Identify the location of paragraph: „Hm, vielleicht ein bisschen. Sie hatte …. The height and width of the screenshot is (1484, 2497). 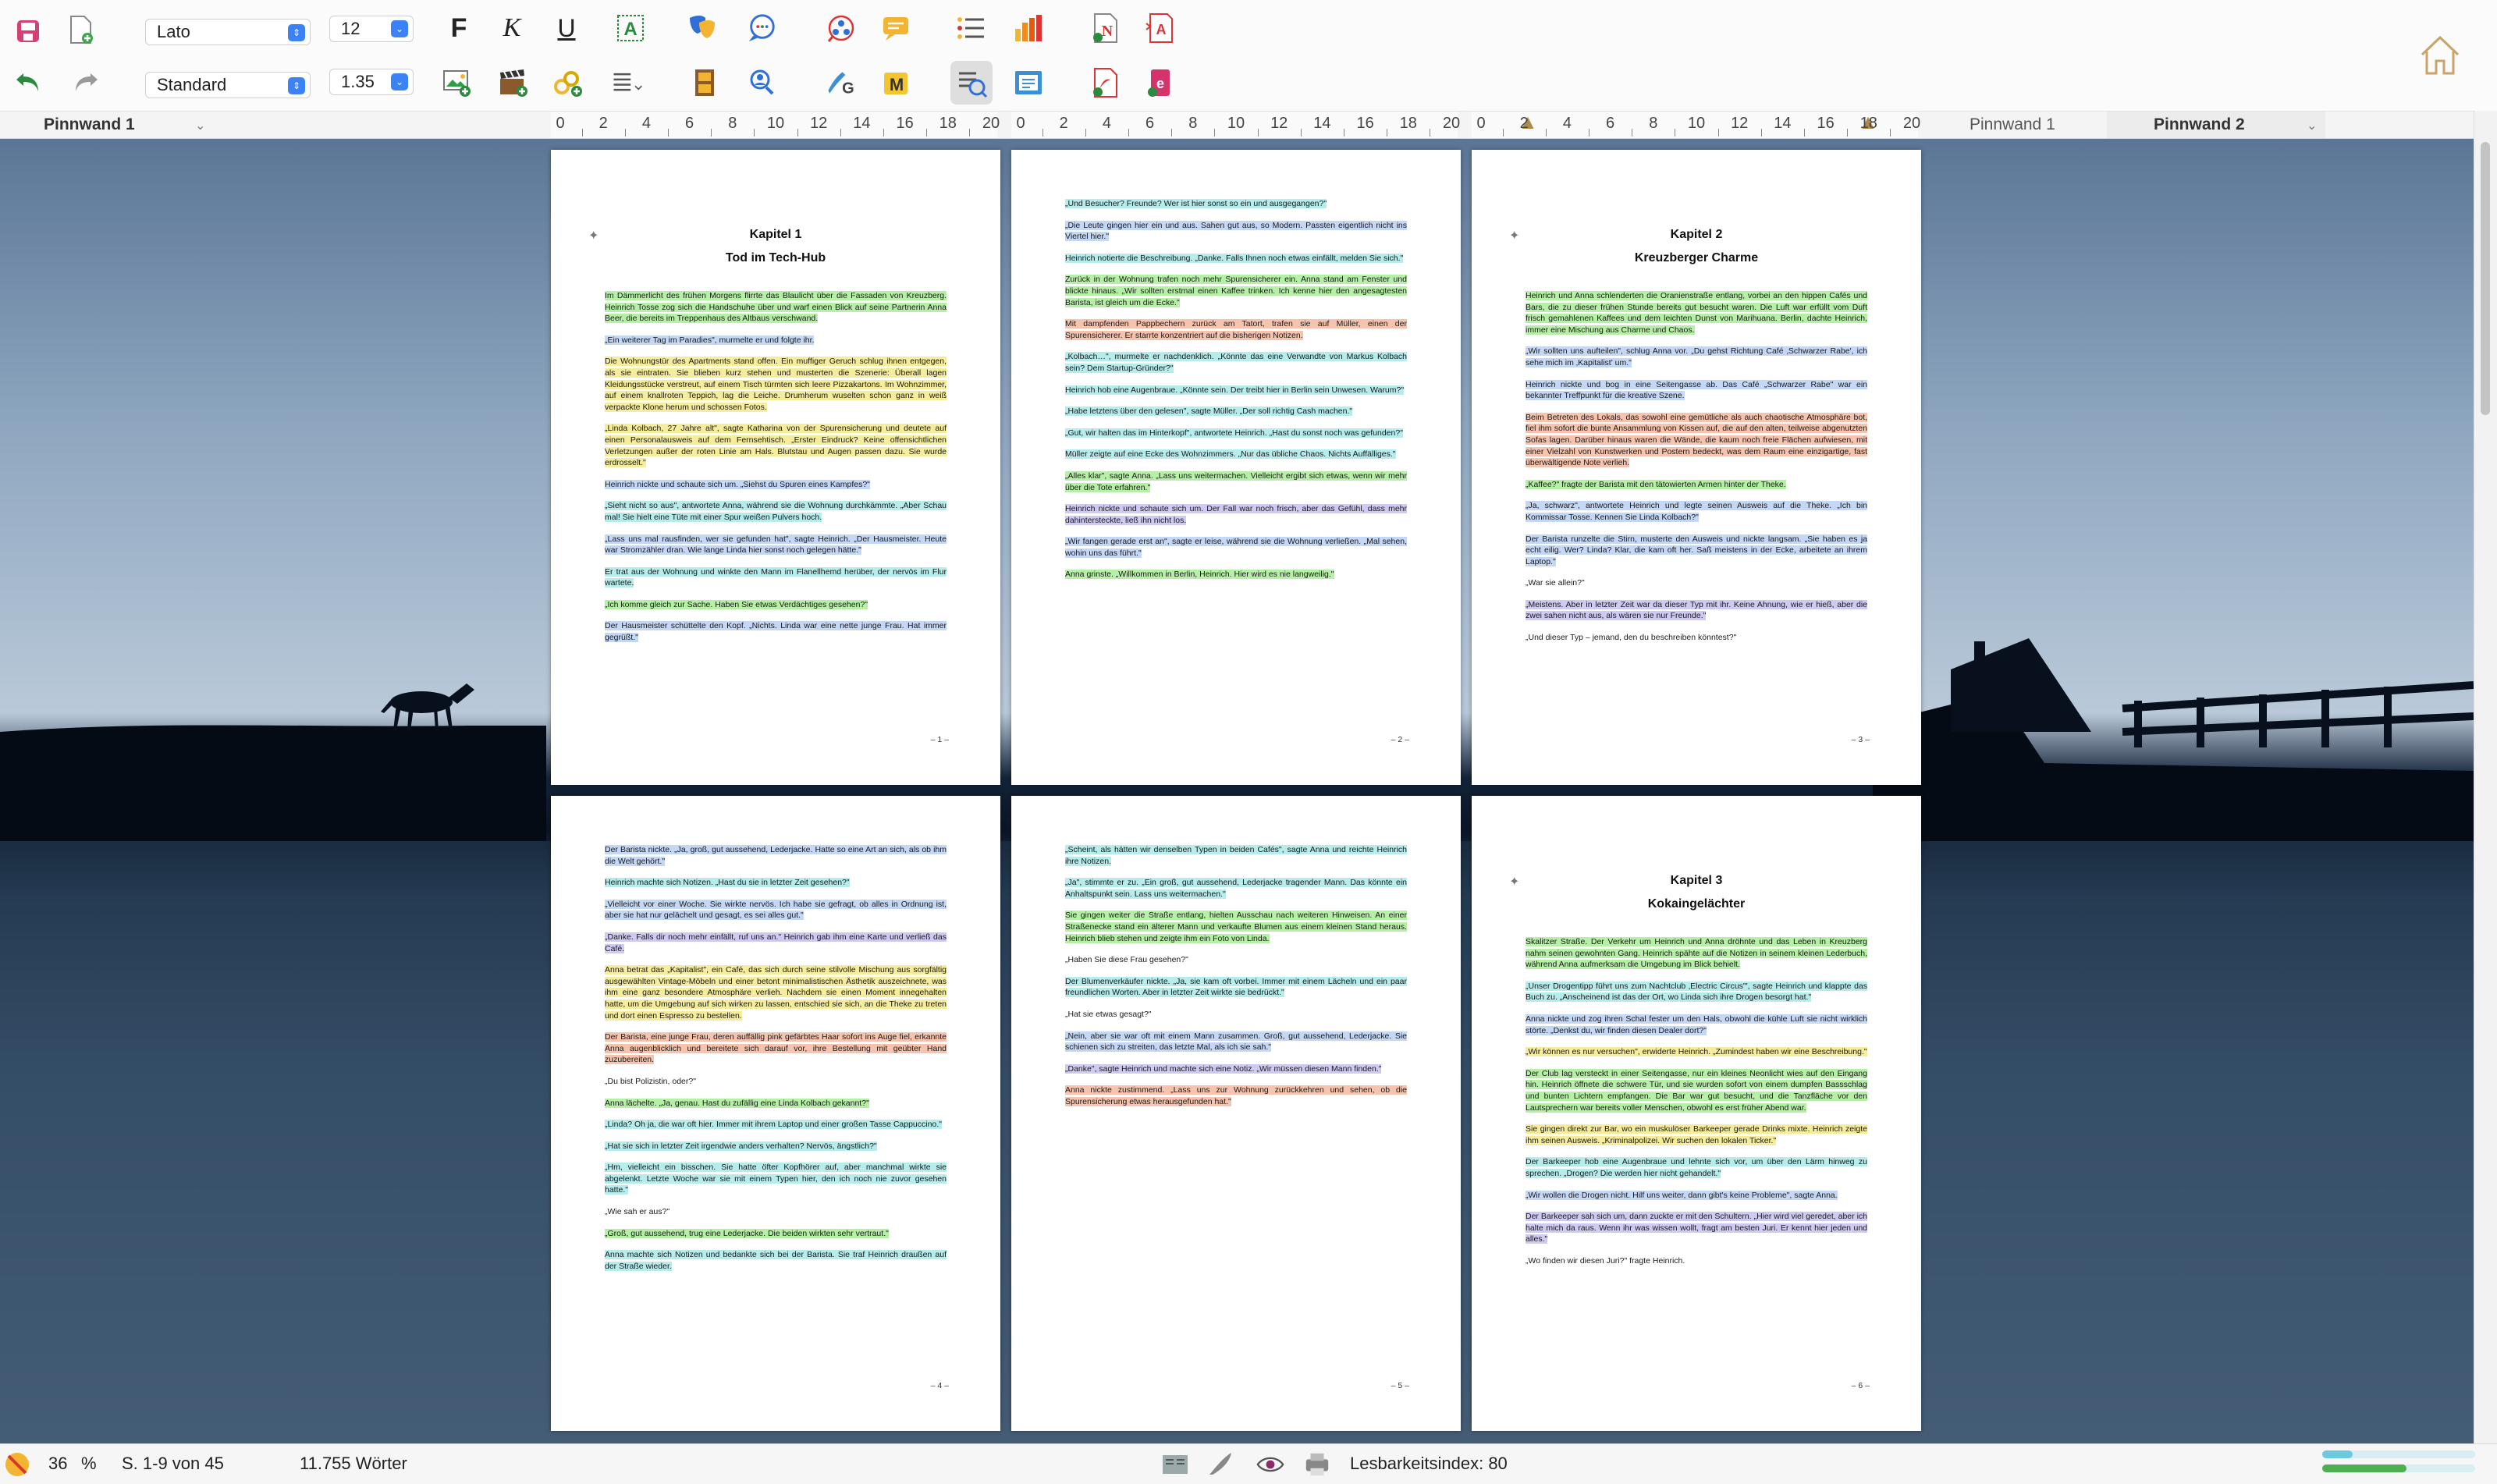
(776, 1179).